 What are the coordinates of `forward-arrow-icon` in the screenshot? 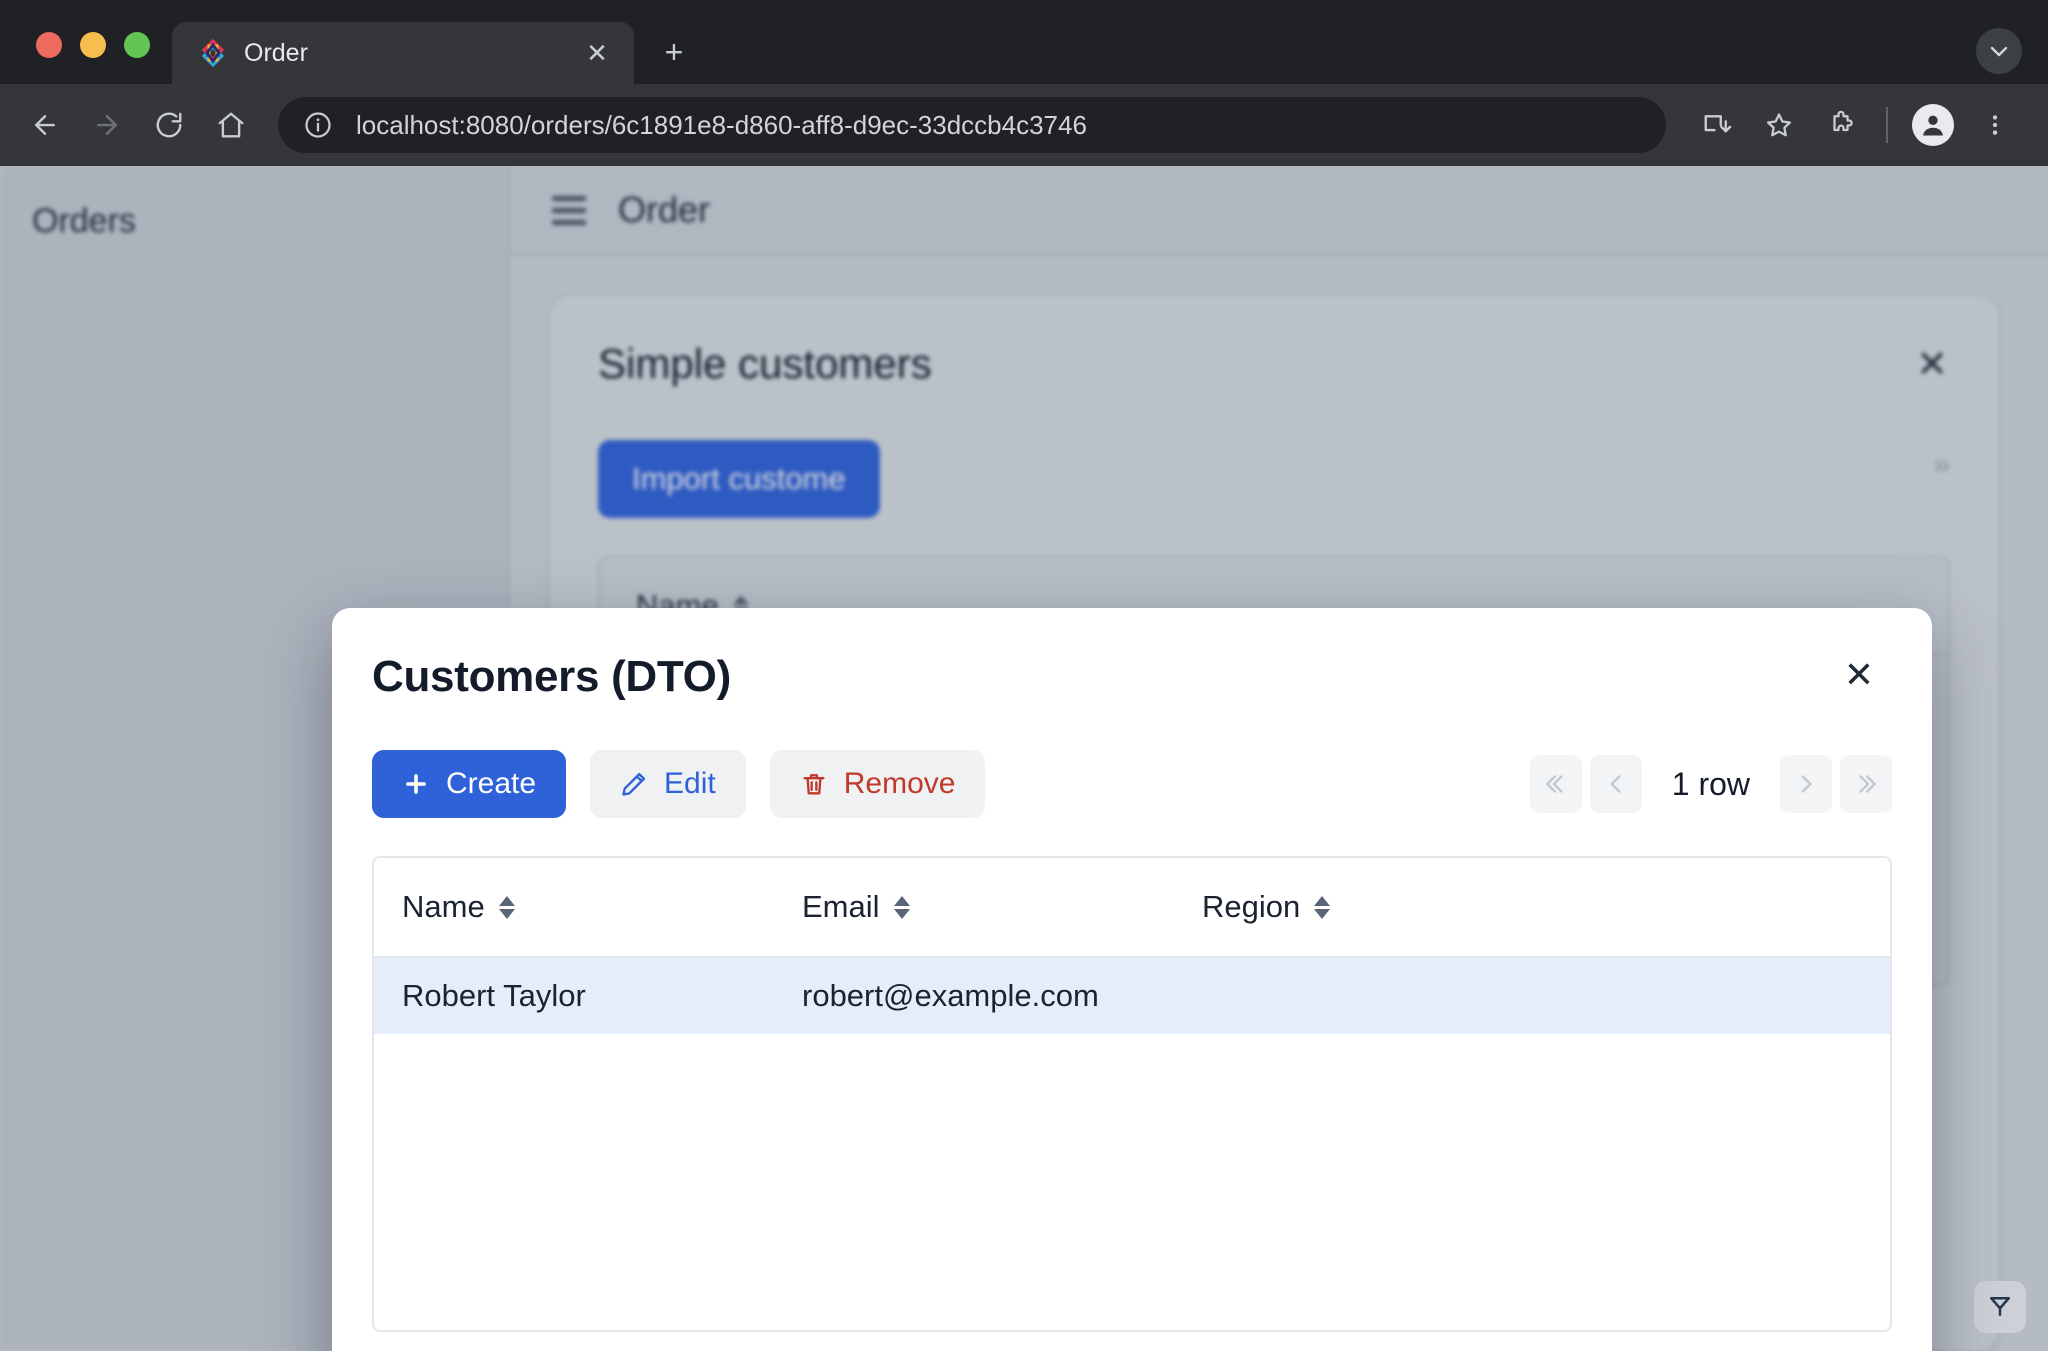 It's located at (107, 125).